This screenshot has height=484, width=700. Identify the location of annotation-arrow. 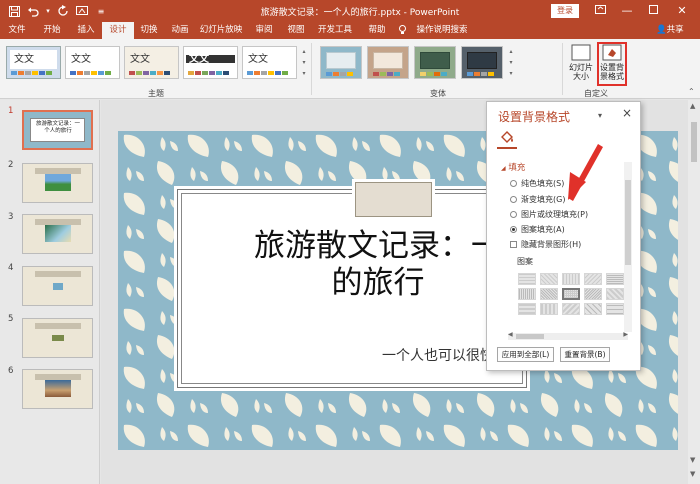
(585, 172).